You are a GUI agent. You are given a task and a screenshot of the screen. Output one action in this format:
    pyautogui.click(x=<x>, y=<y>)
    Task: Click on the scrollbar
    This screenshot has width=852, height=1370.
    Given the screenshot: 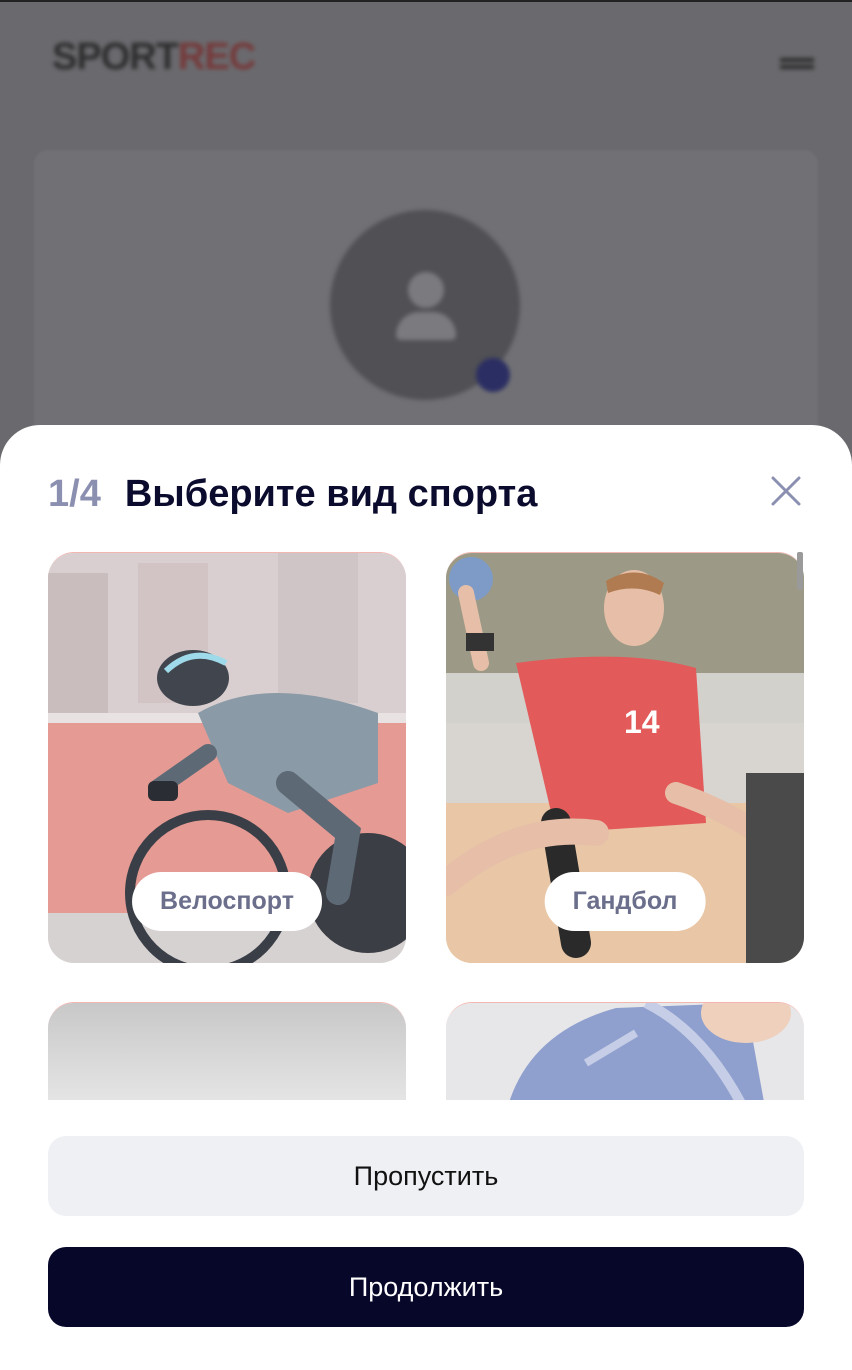 What is the action you would take?
    pyautogui.click(x=800, y=571)
    